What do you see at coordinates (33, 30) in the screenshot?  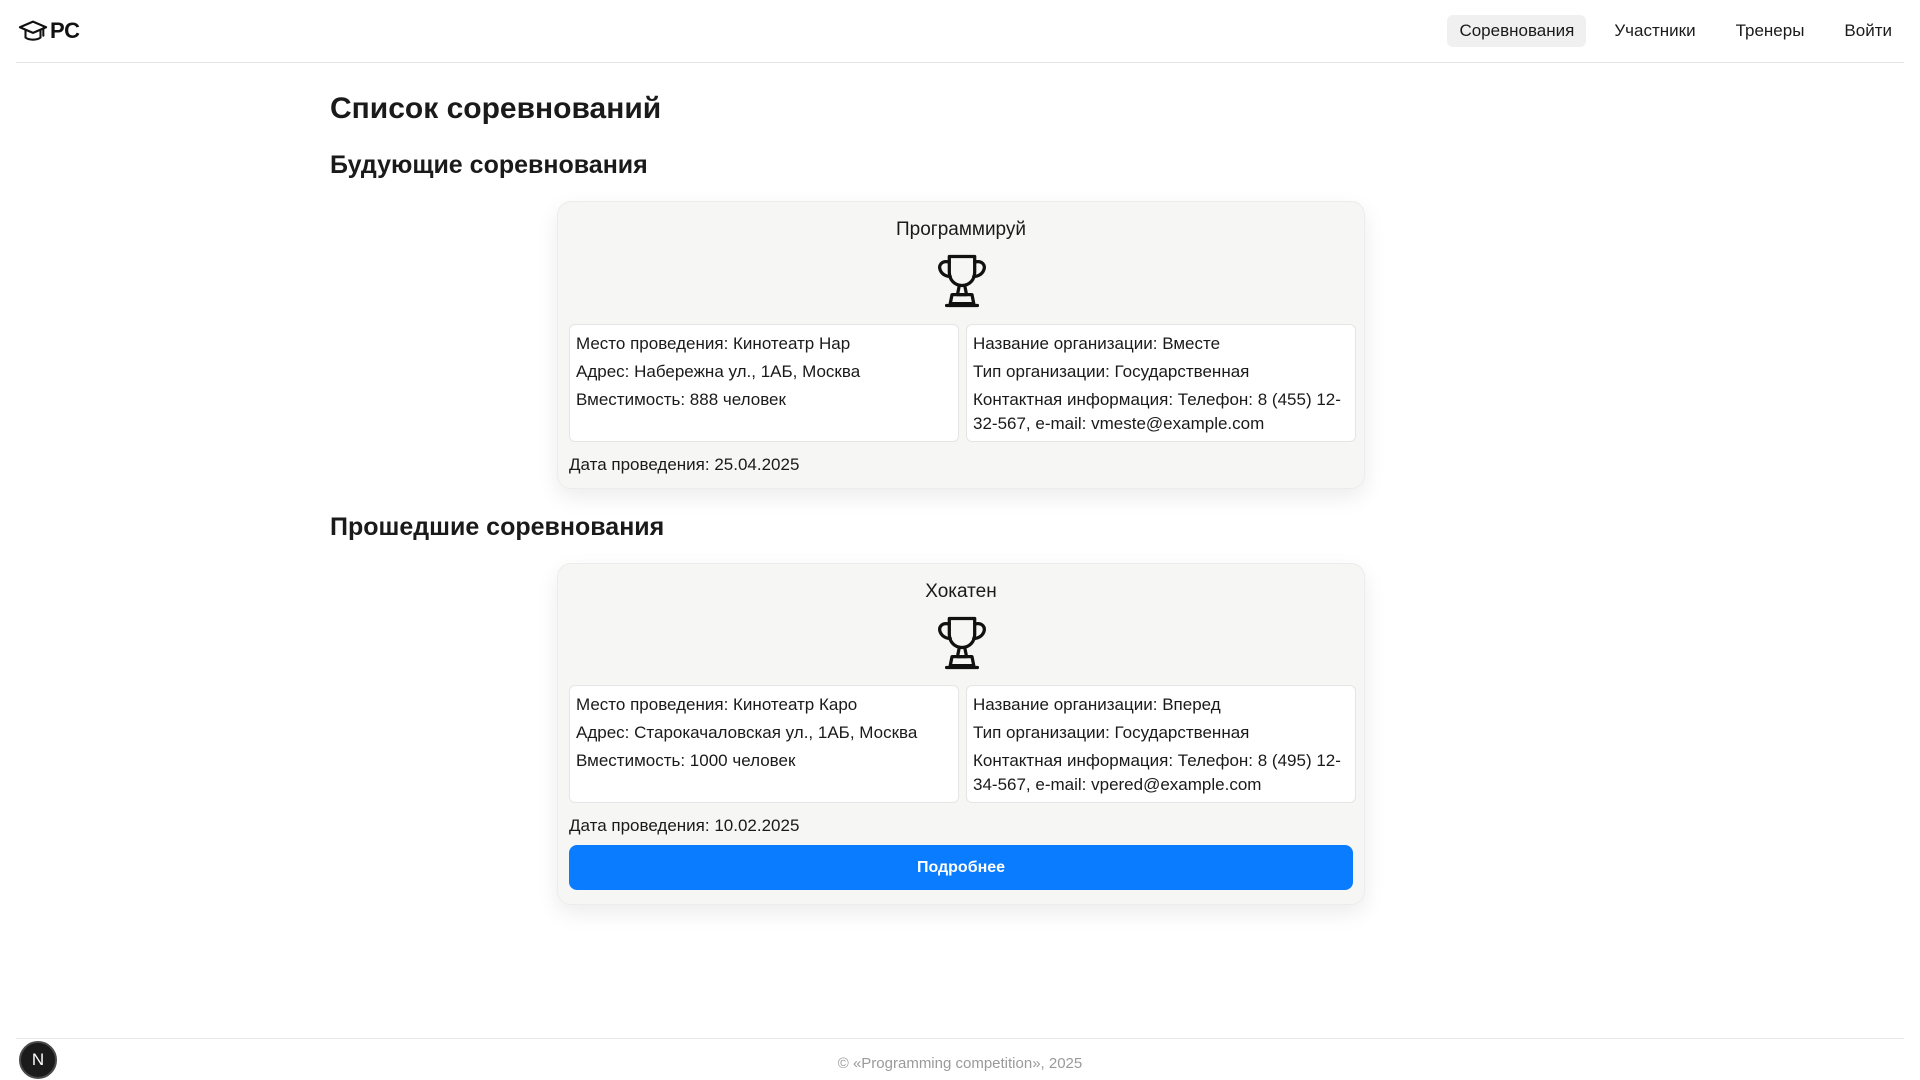 I see `graduation-cap-icon` at bounding box center [33, 30].